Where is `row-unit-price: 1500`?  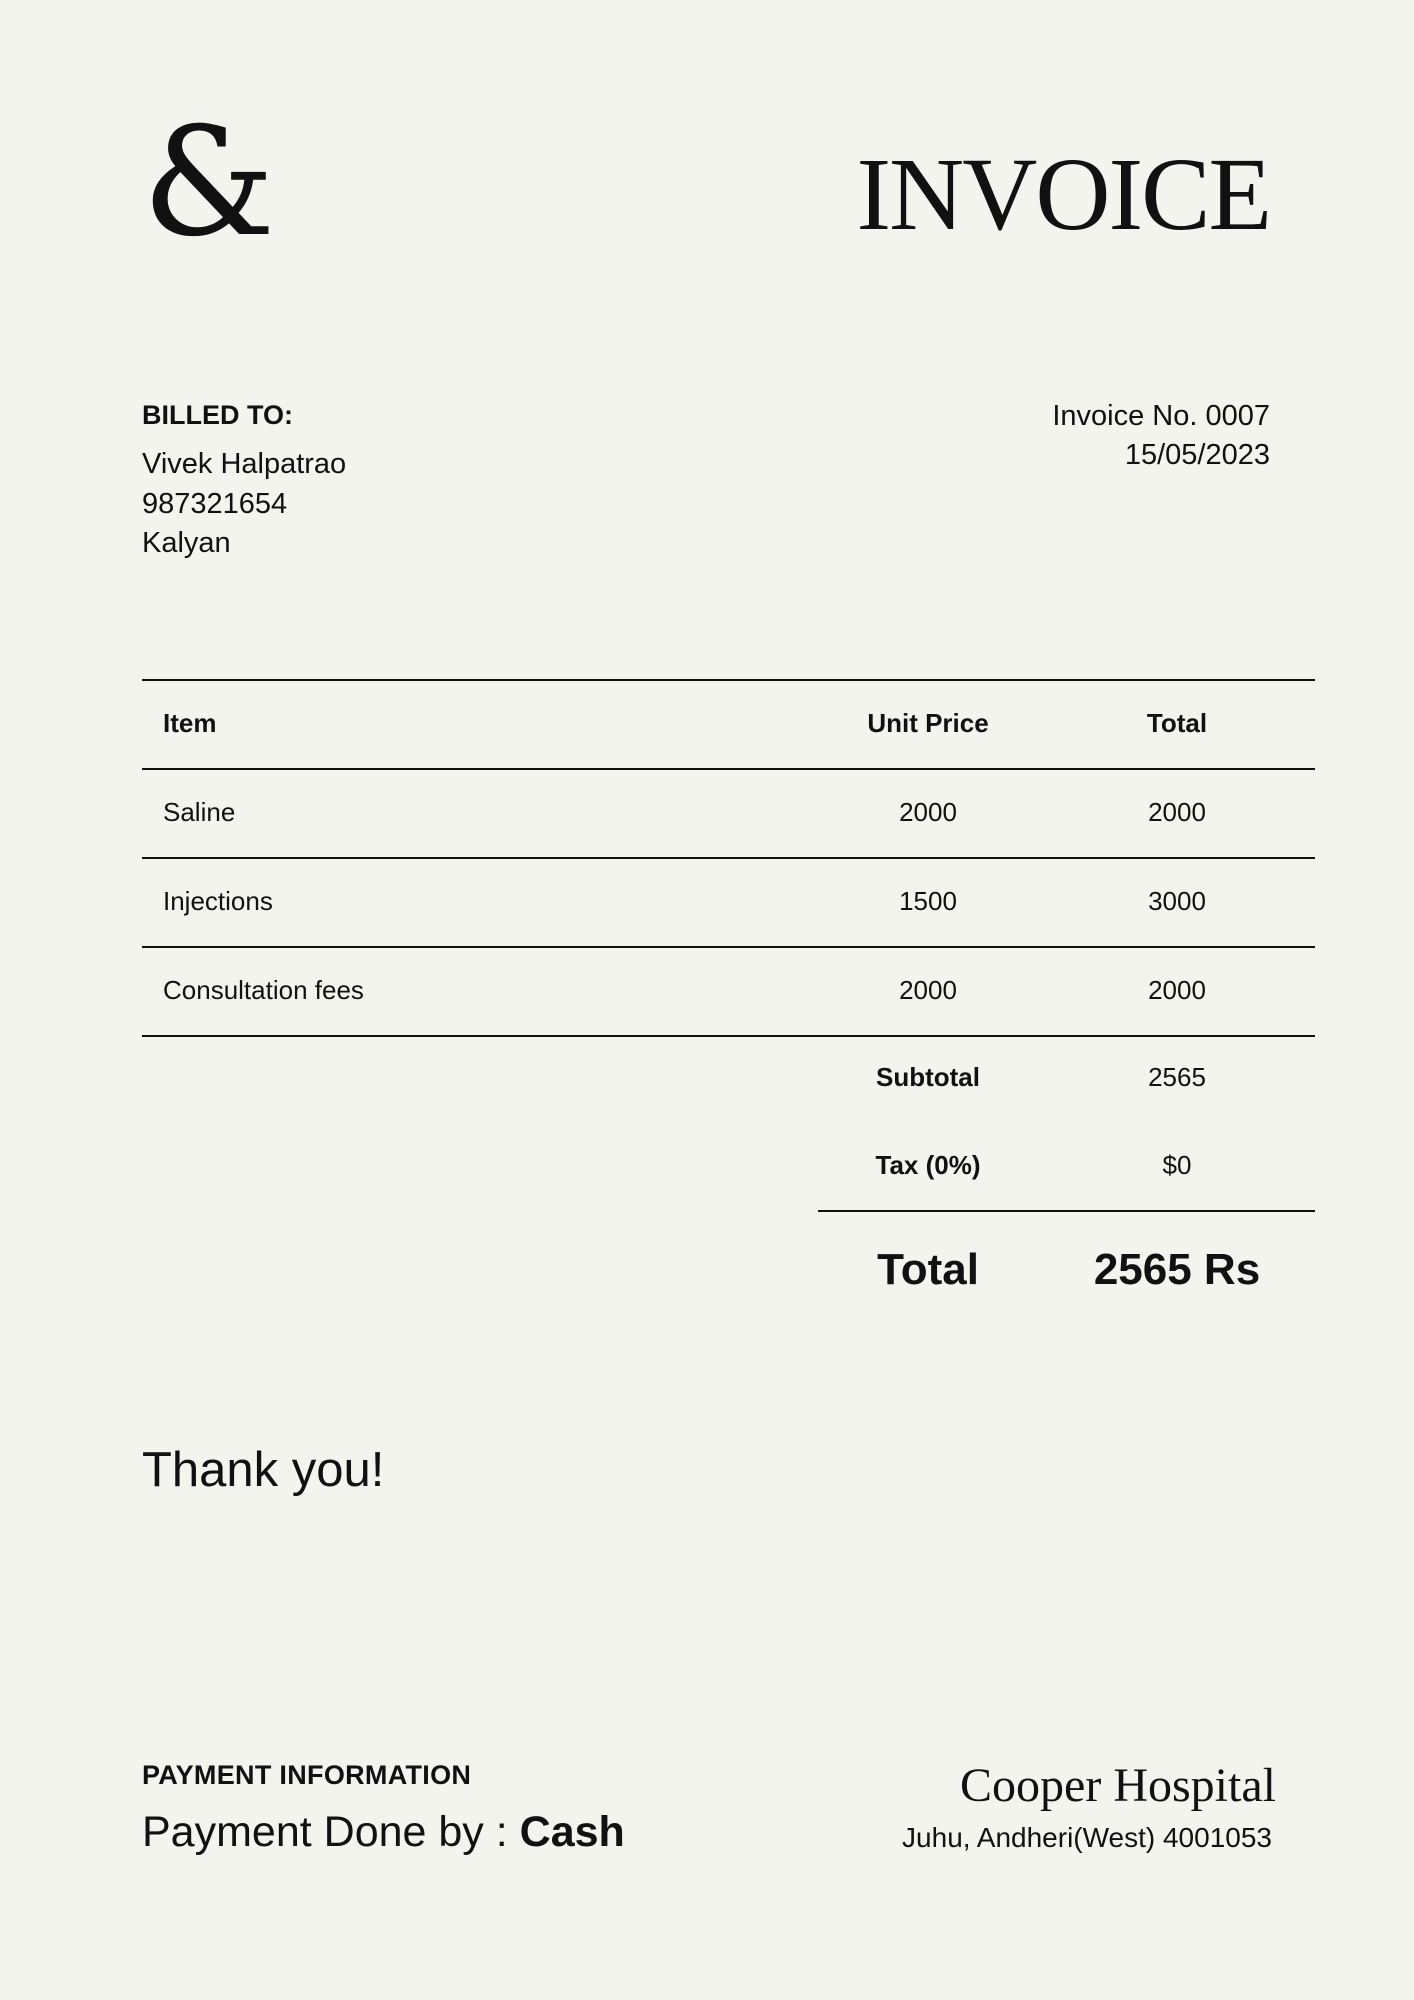
row-unit-price: 1500 is located at coordinates (928, 901).